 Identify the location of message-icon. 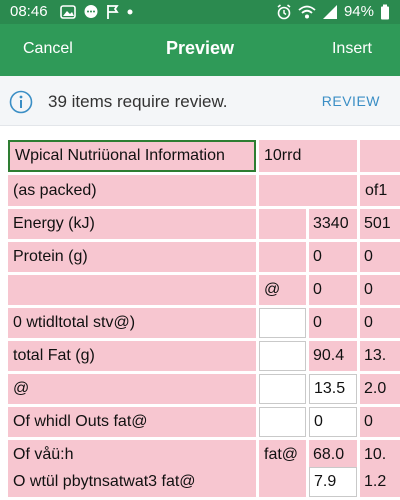
(91, 11).